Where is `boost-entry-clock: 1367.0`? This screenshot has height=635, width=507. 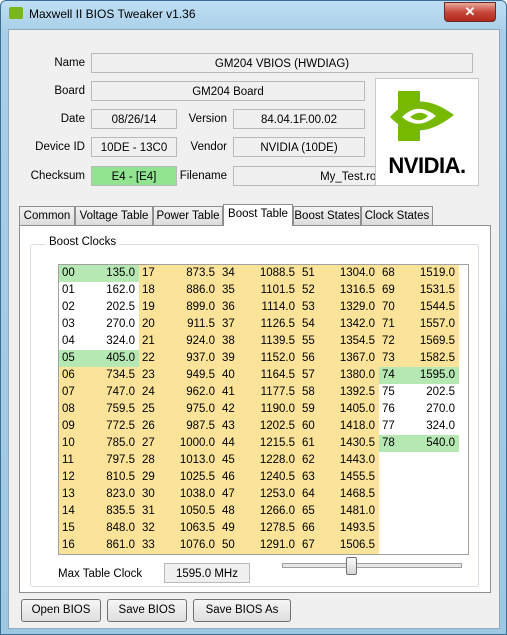 boost-entry-clock: 1367.0 is located at coordinates (351, 358).